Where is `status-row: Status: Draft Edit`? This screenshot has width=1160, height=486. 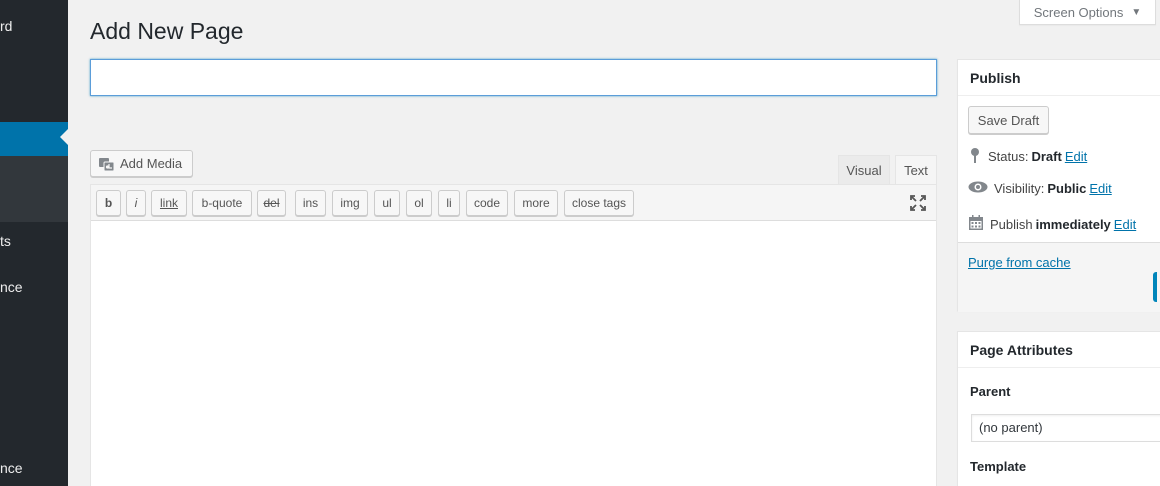 status-row: Status: Draft Edit is located at coordinates (1027, 156).